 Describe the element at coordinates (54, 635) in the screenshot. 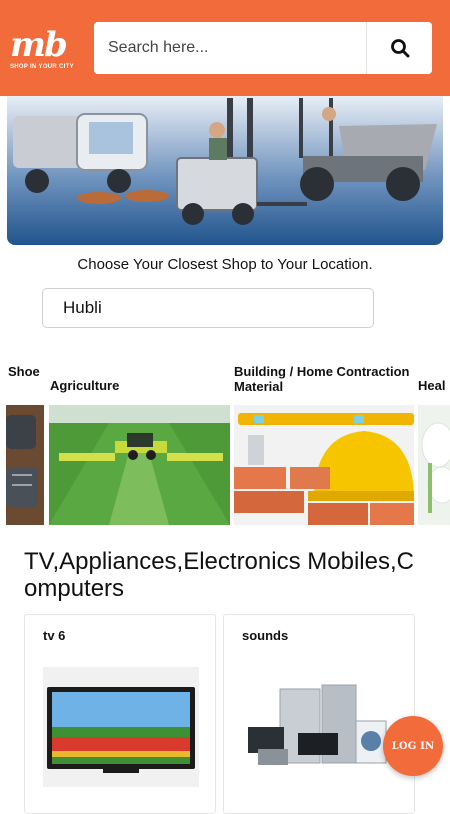

I see `product-card-title: tv 6` at that location.